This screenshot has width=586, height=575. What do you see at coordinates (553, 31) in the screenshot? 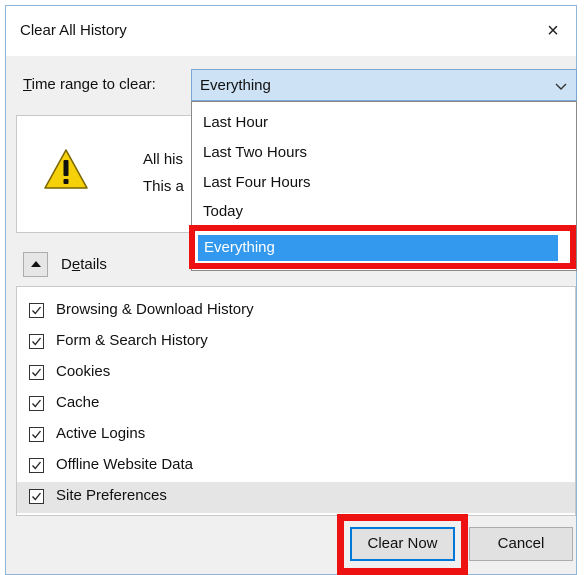
I see `close-icon: ×` at bounding box center [553, 31].